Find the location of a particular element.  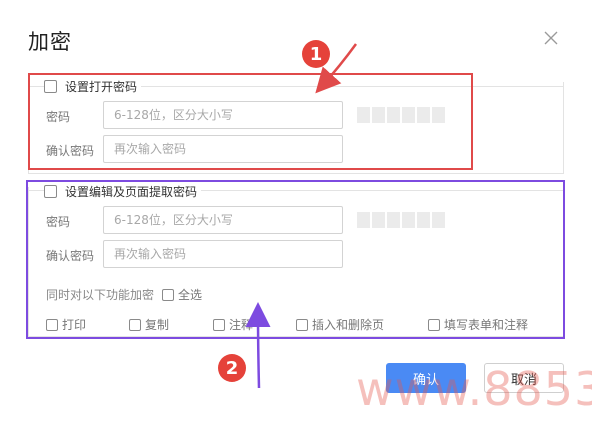

edit-confirm-input is located at coordinates (223, 254).